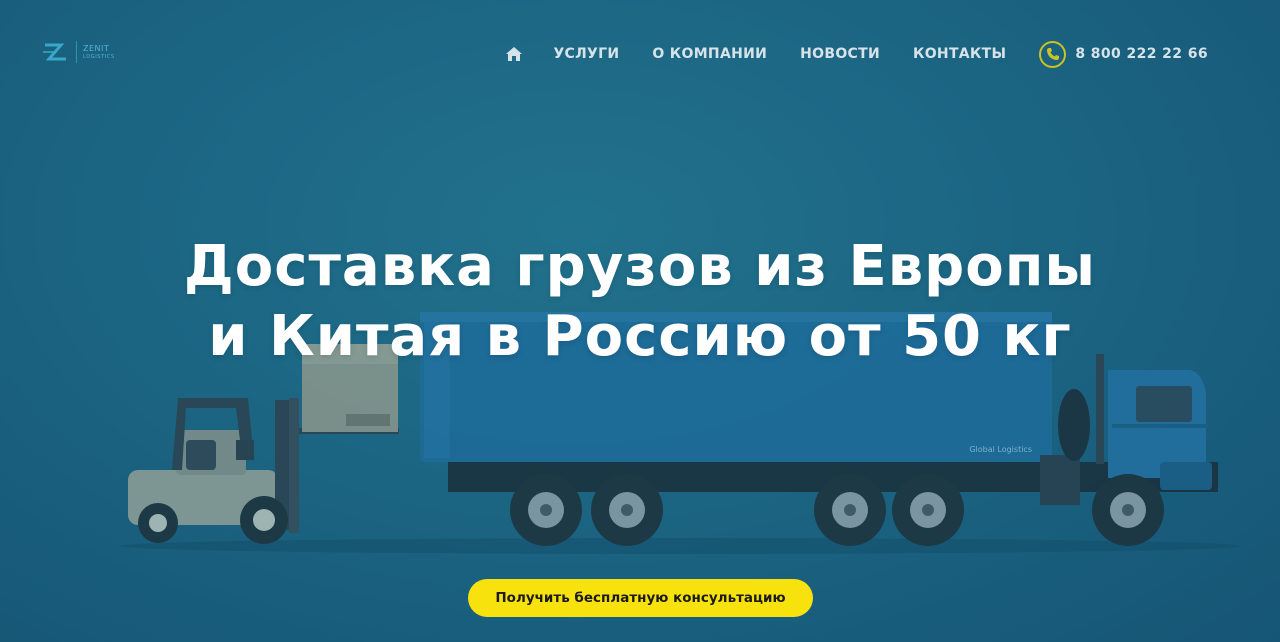  I want to click on hero-title-line-1: Доставка грузов из Европы, so click(640, 266).